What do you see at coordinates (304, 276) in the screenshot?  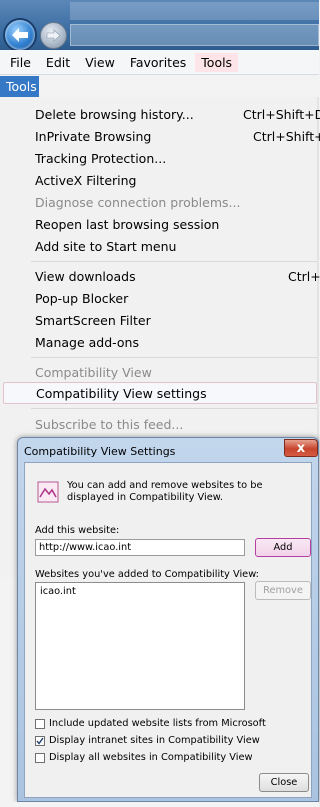 I see `menu-item-shortcut: Ctrl+J` at bounding box center [304, 276].